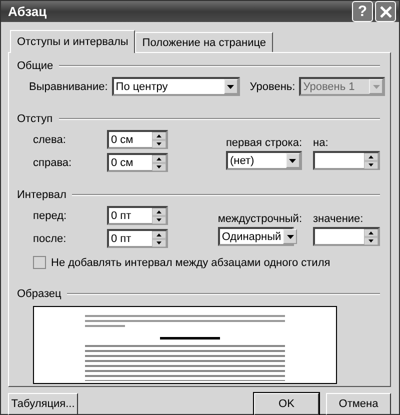 This screenshot has width=400, height=415. I want to click on section-heading: Образец, so click(39, 294).